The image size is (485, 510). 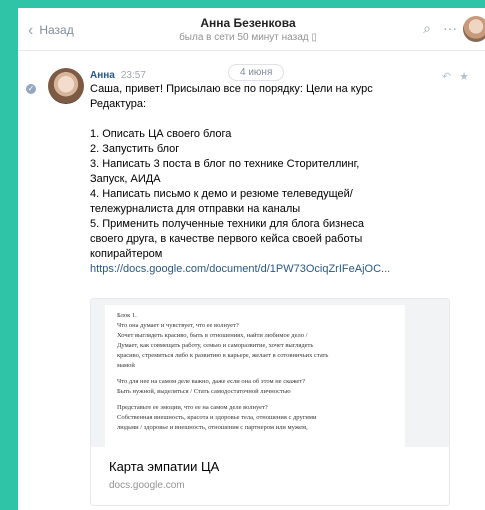 I want to click on message-line: Редактура:, so click(x=118, y=104).